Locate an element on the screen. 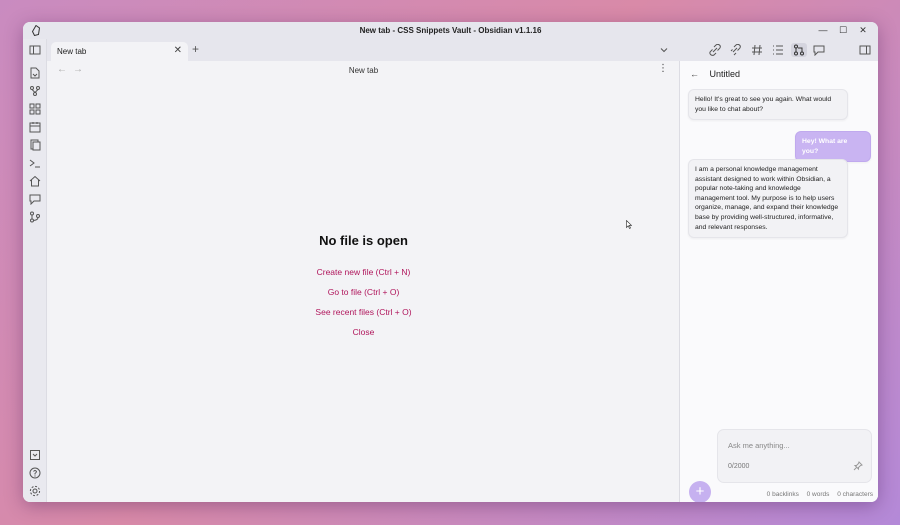 The width and height of the screenshot is (900, 525). right-sidebar-toggle-icon is located at coordinates (865, 50).